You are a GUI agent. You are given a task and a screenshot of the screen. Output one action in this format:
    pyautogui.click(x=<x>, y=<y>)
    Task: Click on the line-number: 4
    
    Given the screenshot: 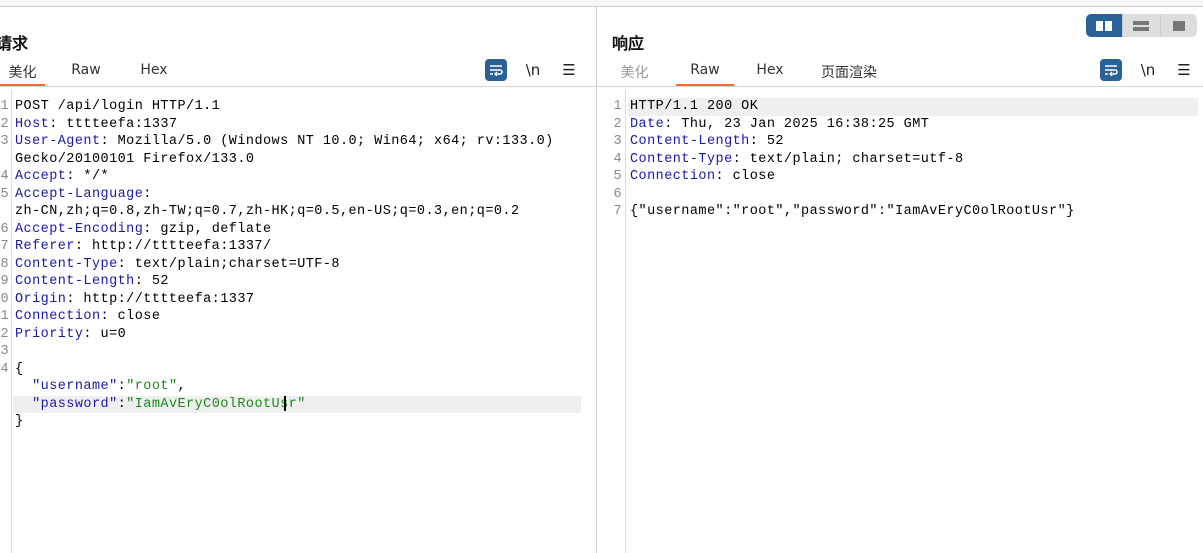 What is the action you would take?
    pyautogui.click(x=617, y=159)
    